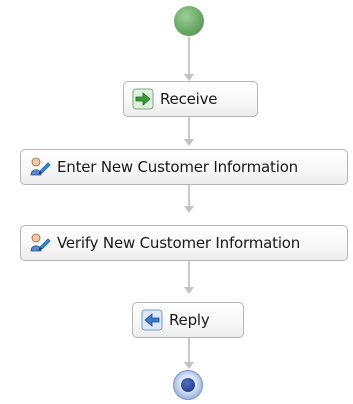 The height and width of the screenshot is (404, 353). Describe the element at coordinates (179, 243) in the screenshot. I see `activity-label: Verify New Customer Information` at that location.